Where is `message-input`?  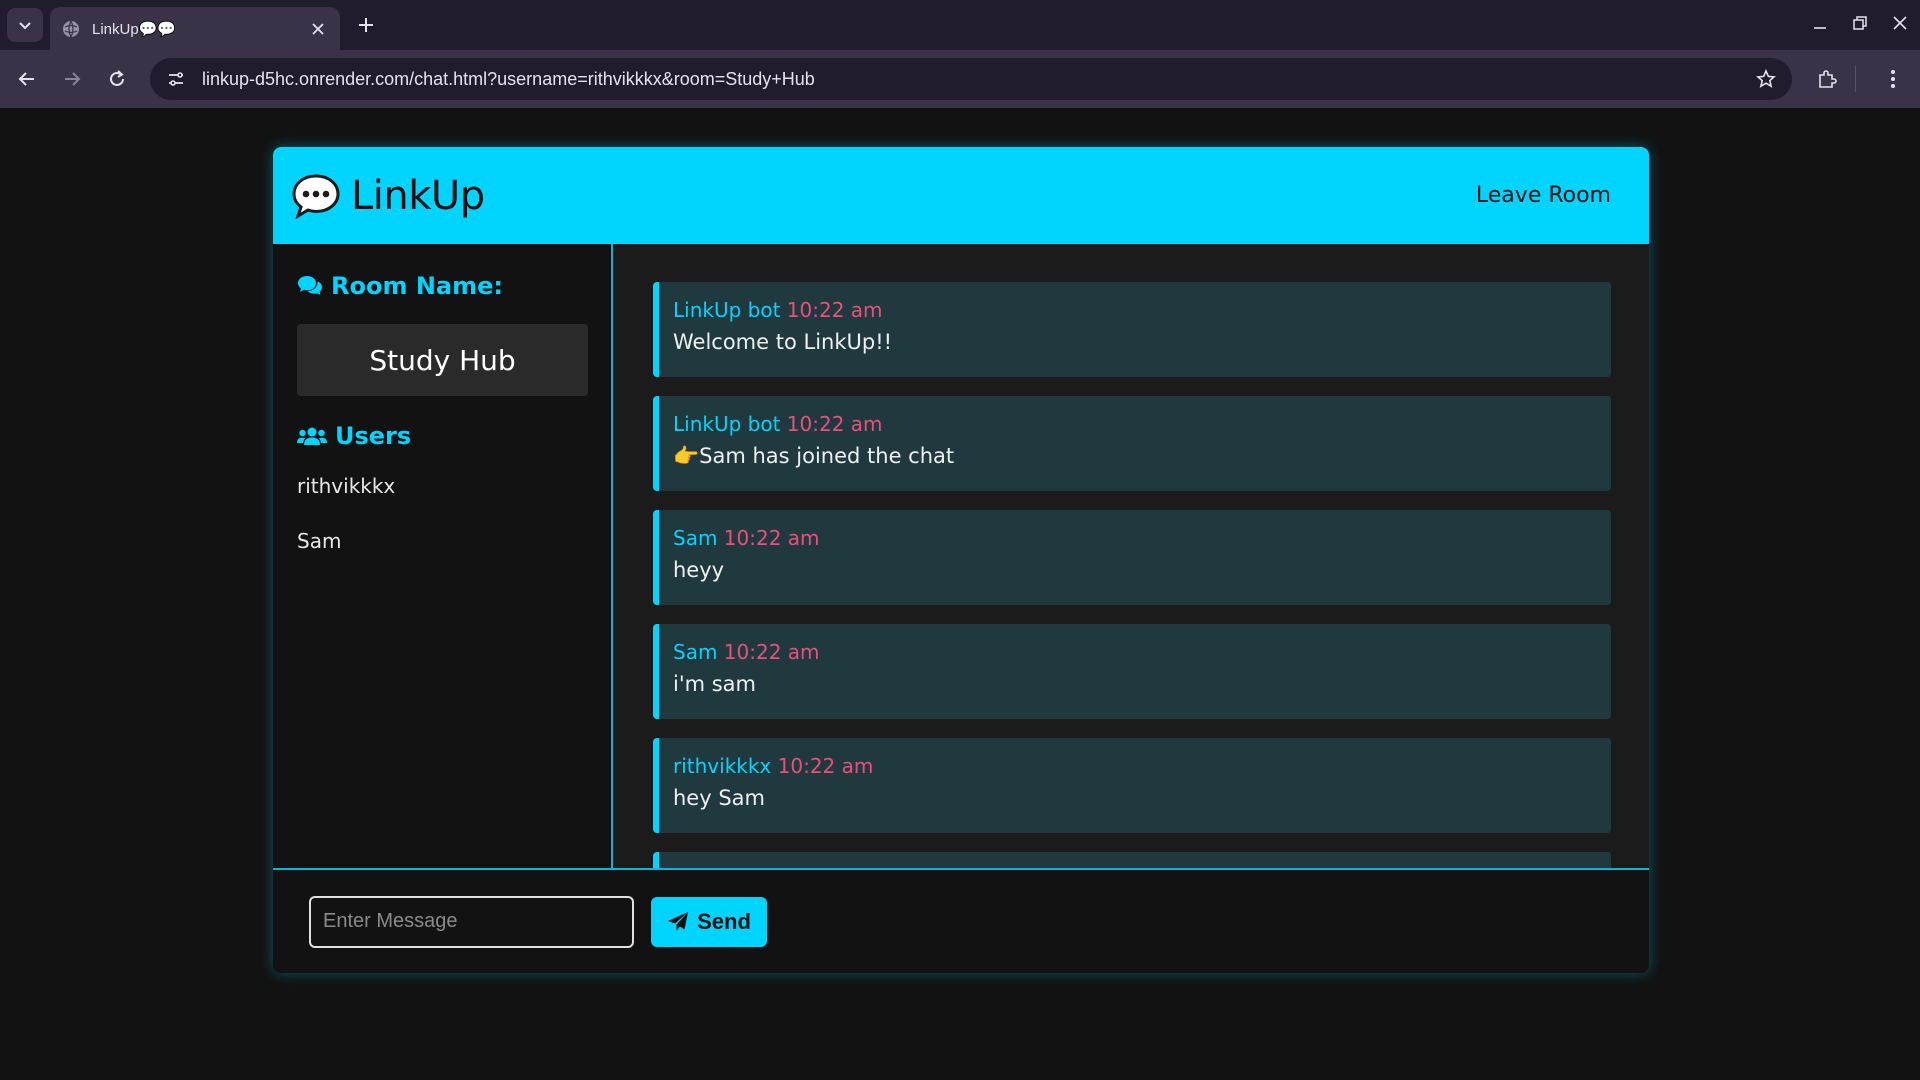
message-input is located at coordinates (471, 921).